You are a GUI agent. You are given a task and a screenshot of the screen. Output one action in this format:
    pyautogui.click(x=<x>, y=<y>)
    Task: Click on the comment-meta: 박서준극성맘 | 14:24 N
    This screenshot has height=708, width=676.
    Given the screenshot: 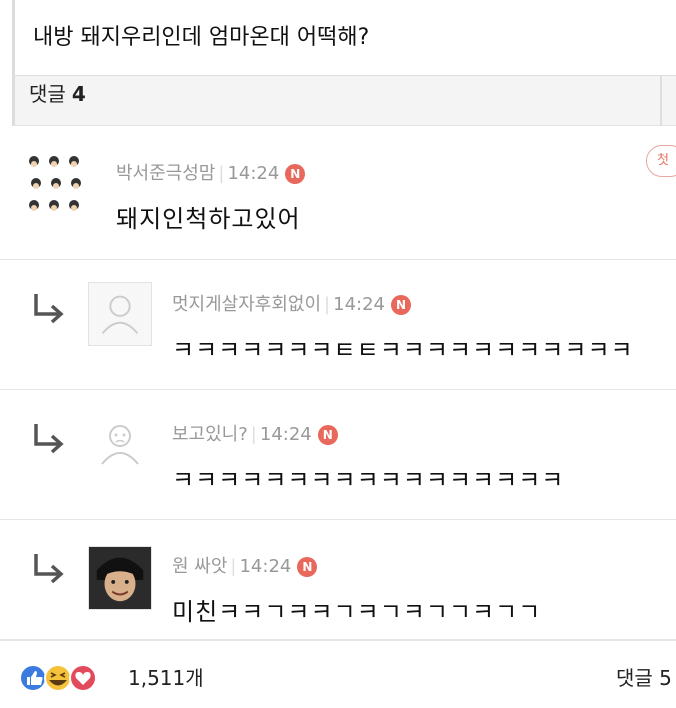 What is the action you would take?
    pyautogui.click(x=211, y=172)
    